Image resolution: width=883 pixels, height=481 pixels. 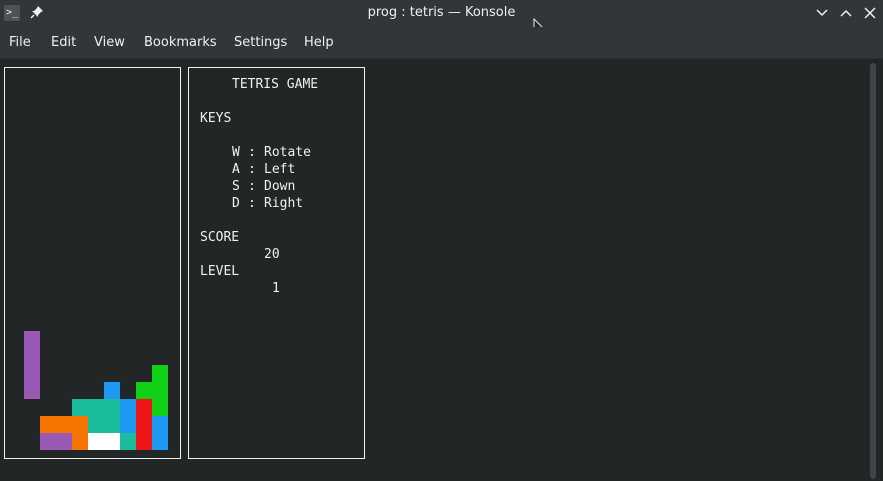 I want to click on score-value: 20, so click(x=272, y=254).